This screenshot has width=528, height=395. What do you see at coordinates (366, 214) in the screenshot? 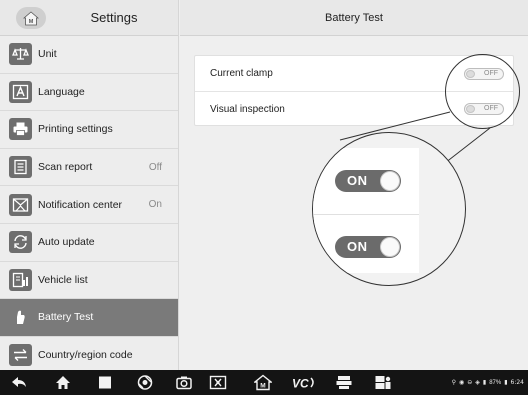
I see `zoom-divider` at bounding box center [366, 214].